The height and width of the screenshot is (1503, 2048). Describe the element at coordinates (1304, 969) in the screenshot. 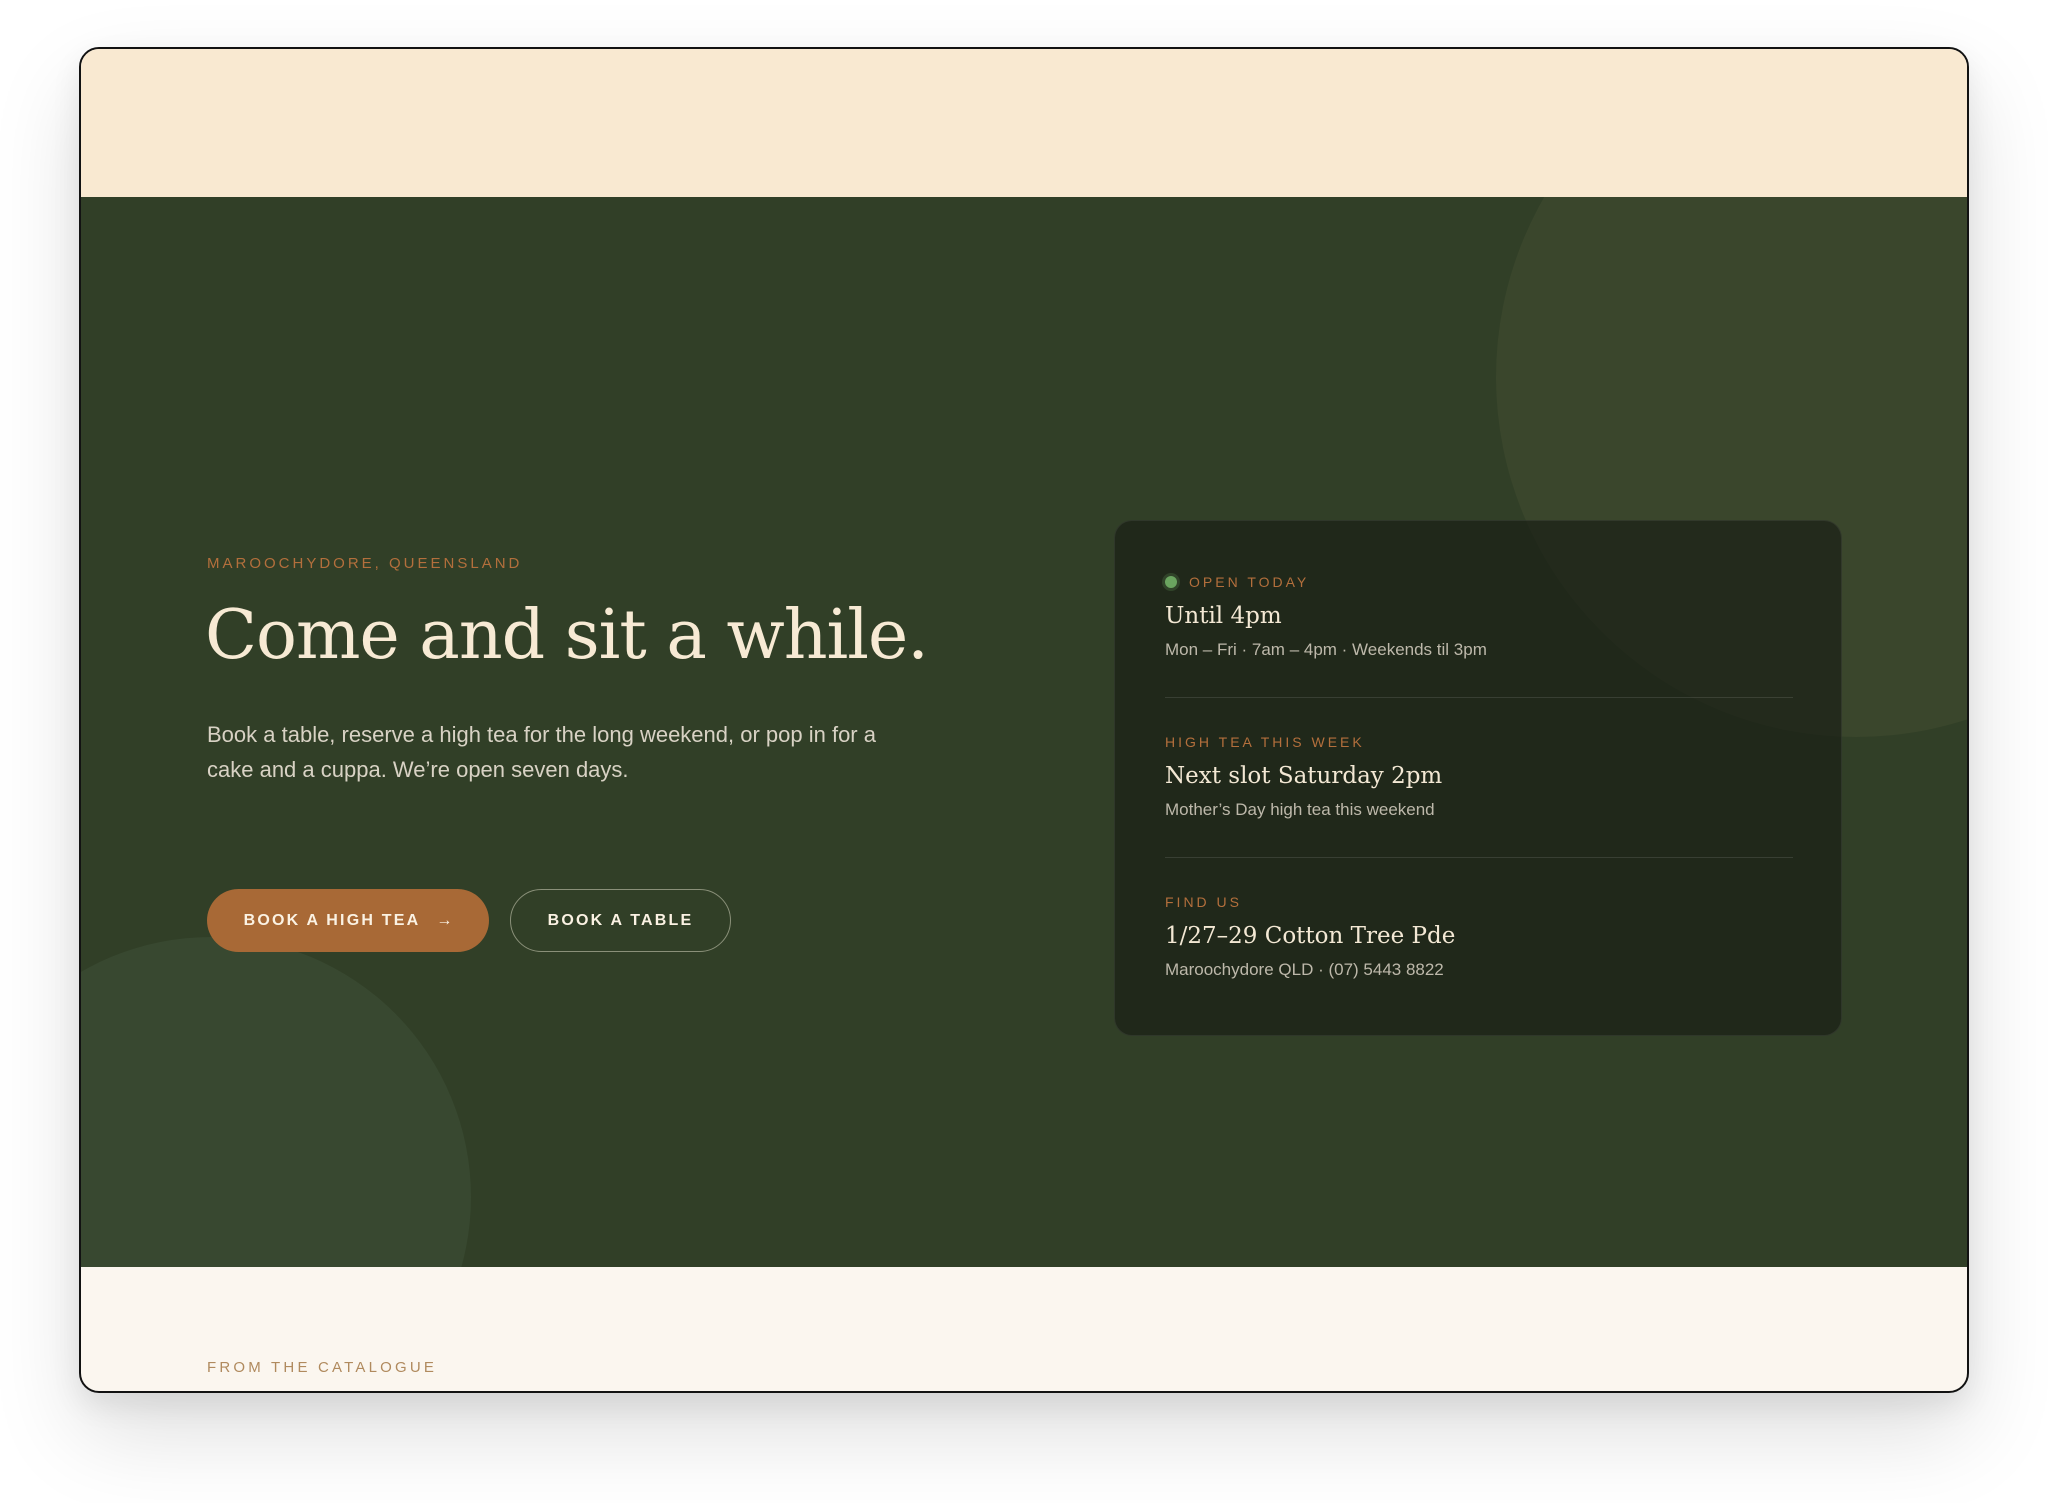

I see `location-detail: Maroochydore QLD · (07) 5443 8822` at that location.